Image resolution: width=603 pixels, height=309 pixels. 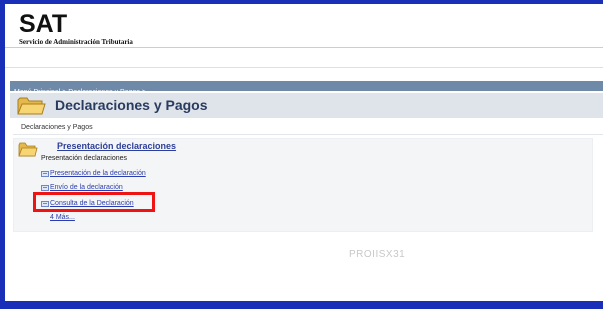 What do you see at coordinates (76, 42) in the screenshot?
I see `logo-subtitle: Servicio de Administración Tributaria` at bounding box center [76, 42].